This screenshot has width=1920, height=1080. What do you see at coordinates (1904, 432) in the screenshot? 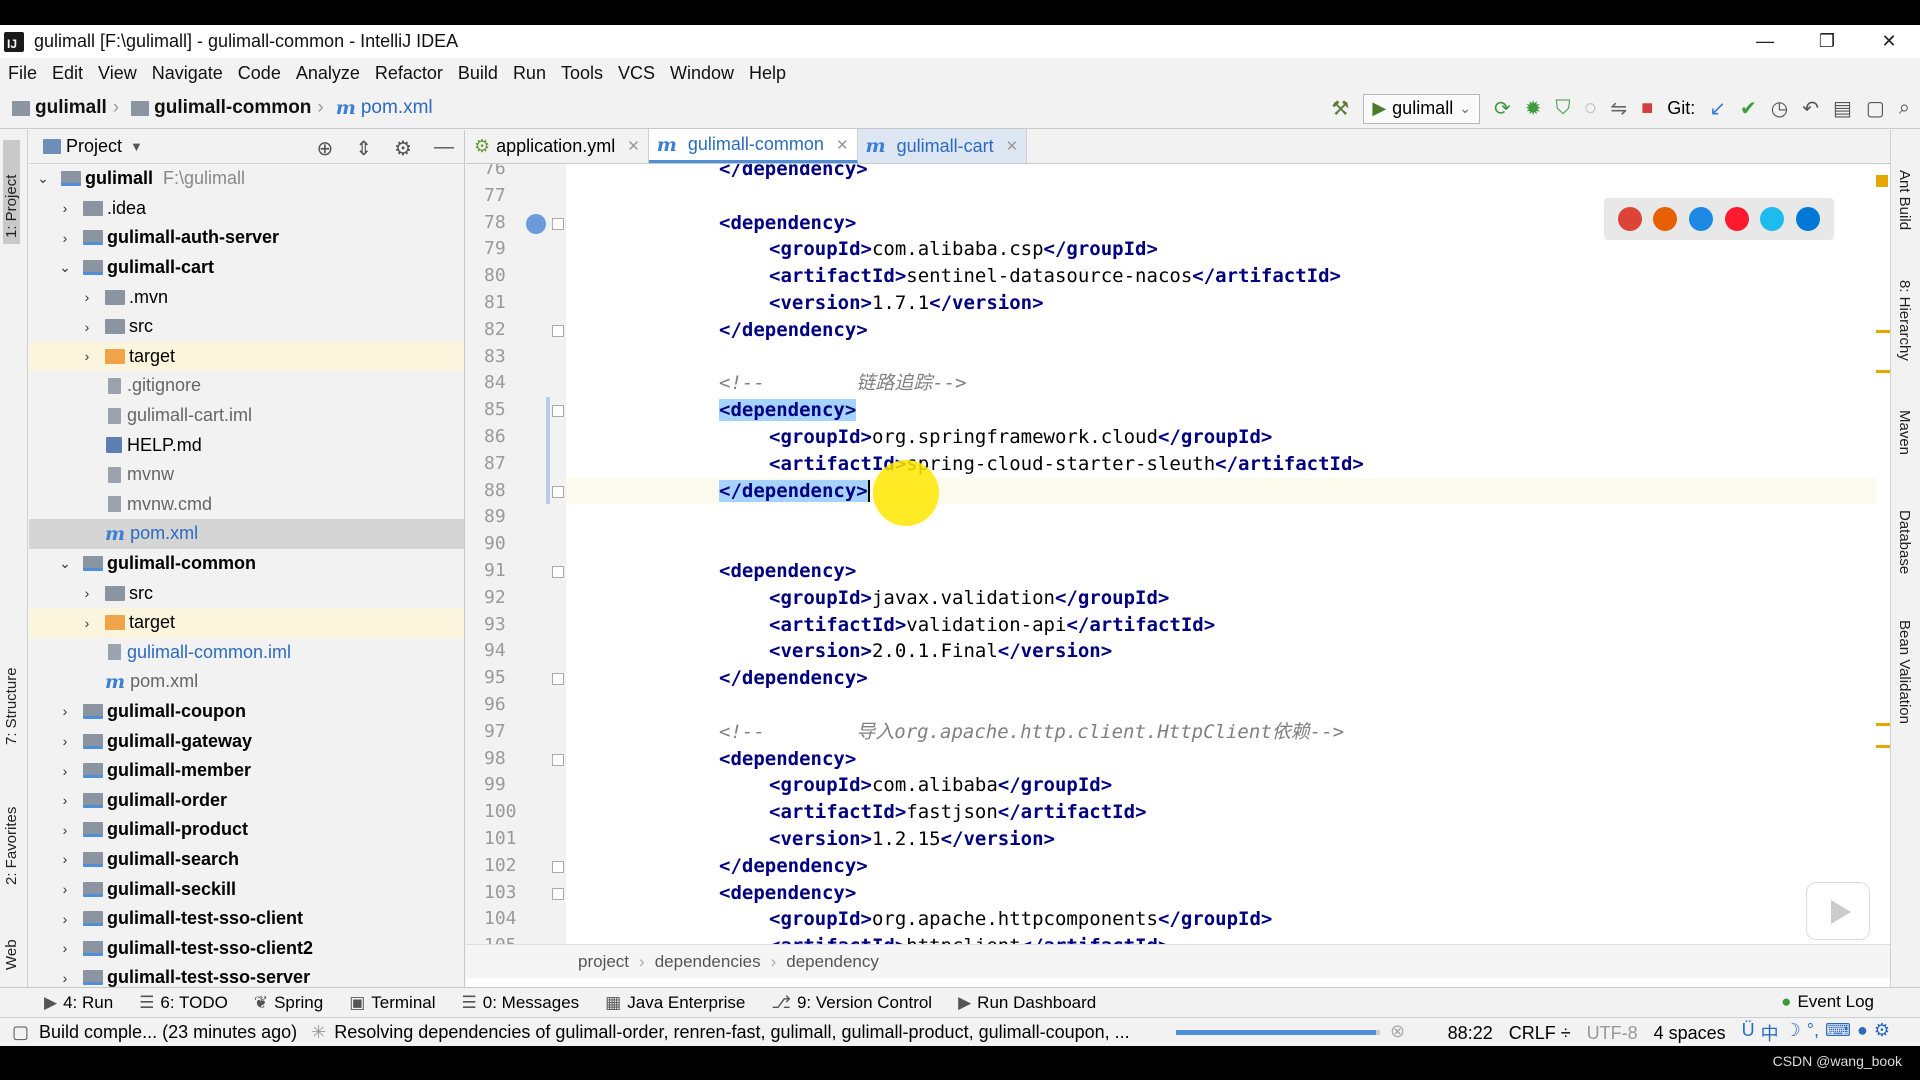
I see `right-tool-tab: Maven` at bounding box center [1904, 432].